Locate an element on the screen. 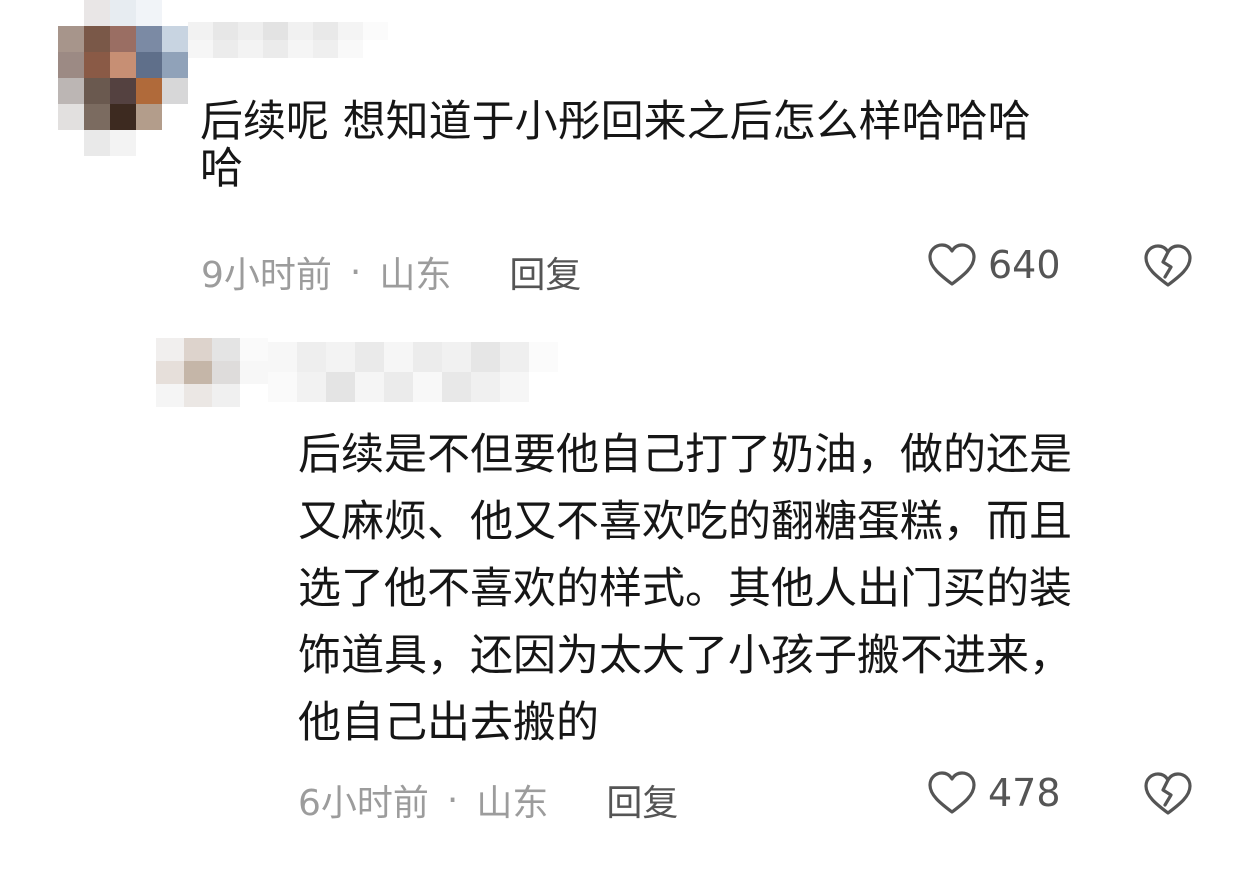 The width and height of the screenshot is (1260, 874). comment-text-line: 哈 is located at coordinates (221, 169).